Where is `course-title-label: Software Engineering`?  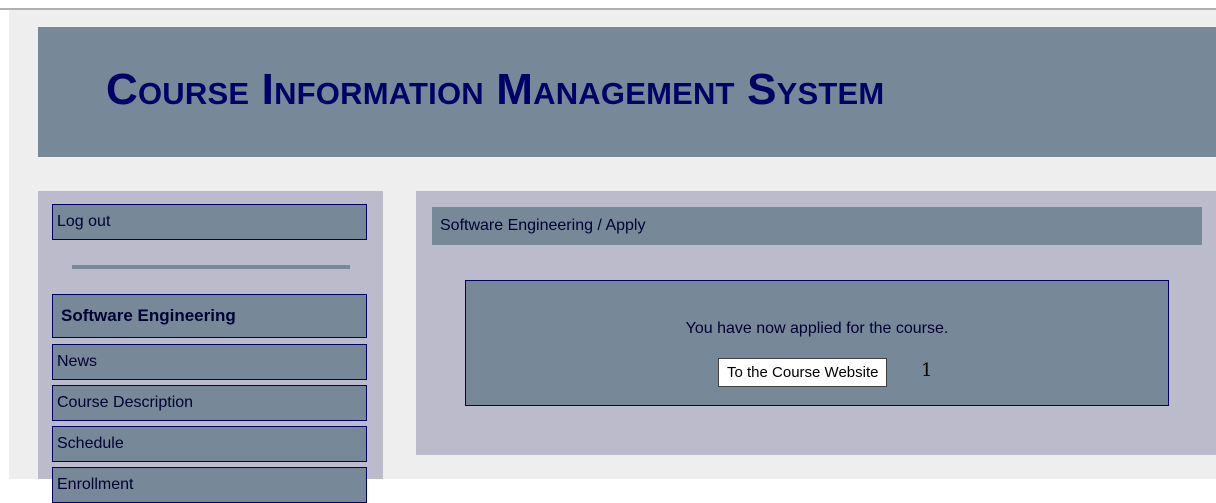
course-title-label: Software Engineering is located at coordinates (148, 315).